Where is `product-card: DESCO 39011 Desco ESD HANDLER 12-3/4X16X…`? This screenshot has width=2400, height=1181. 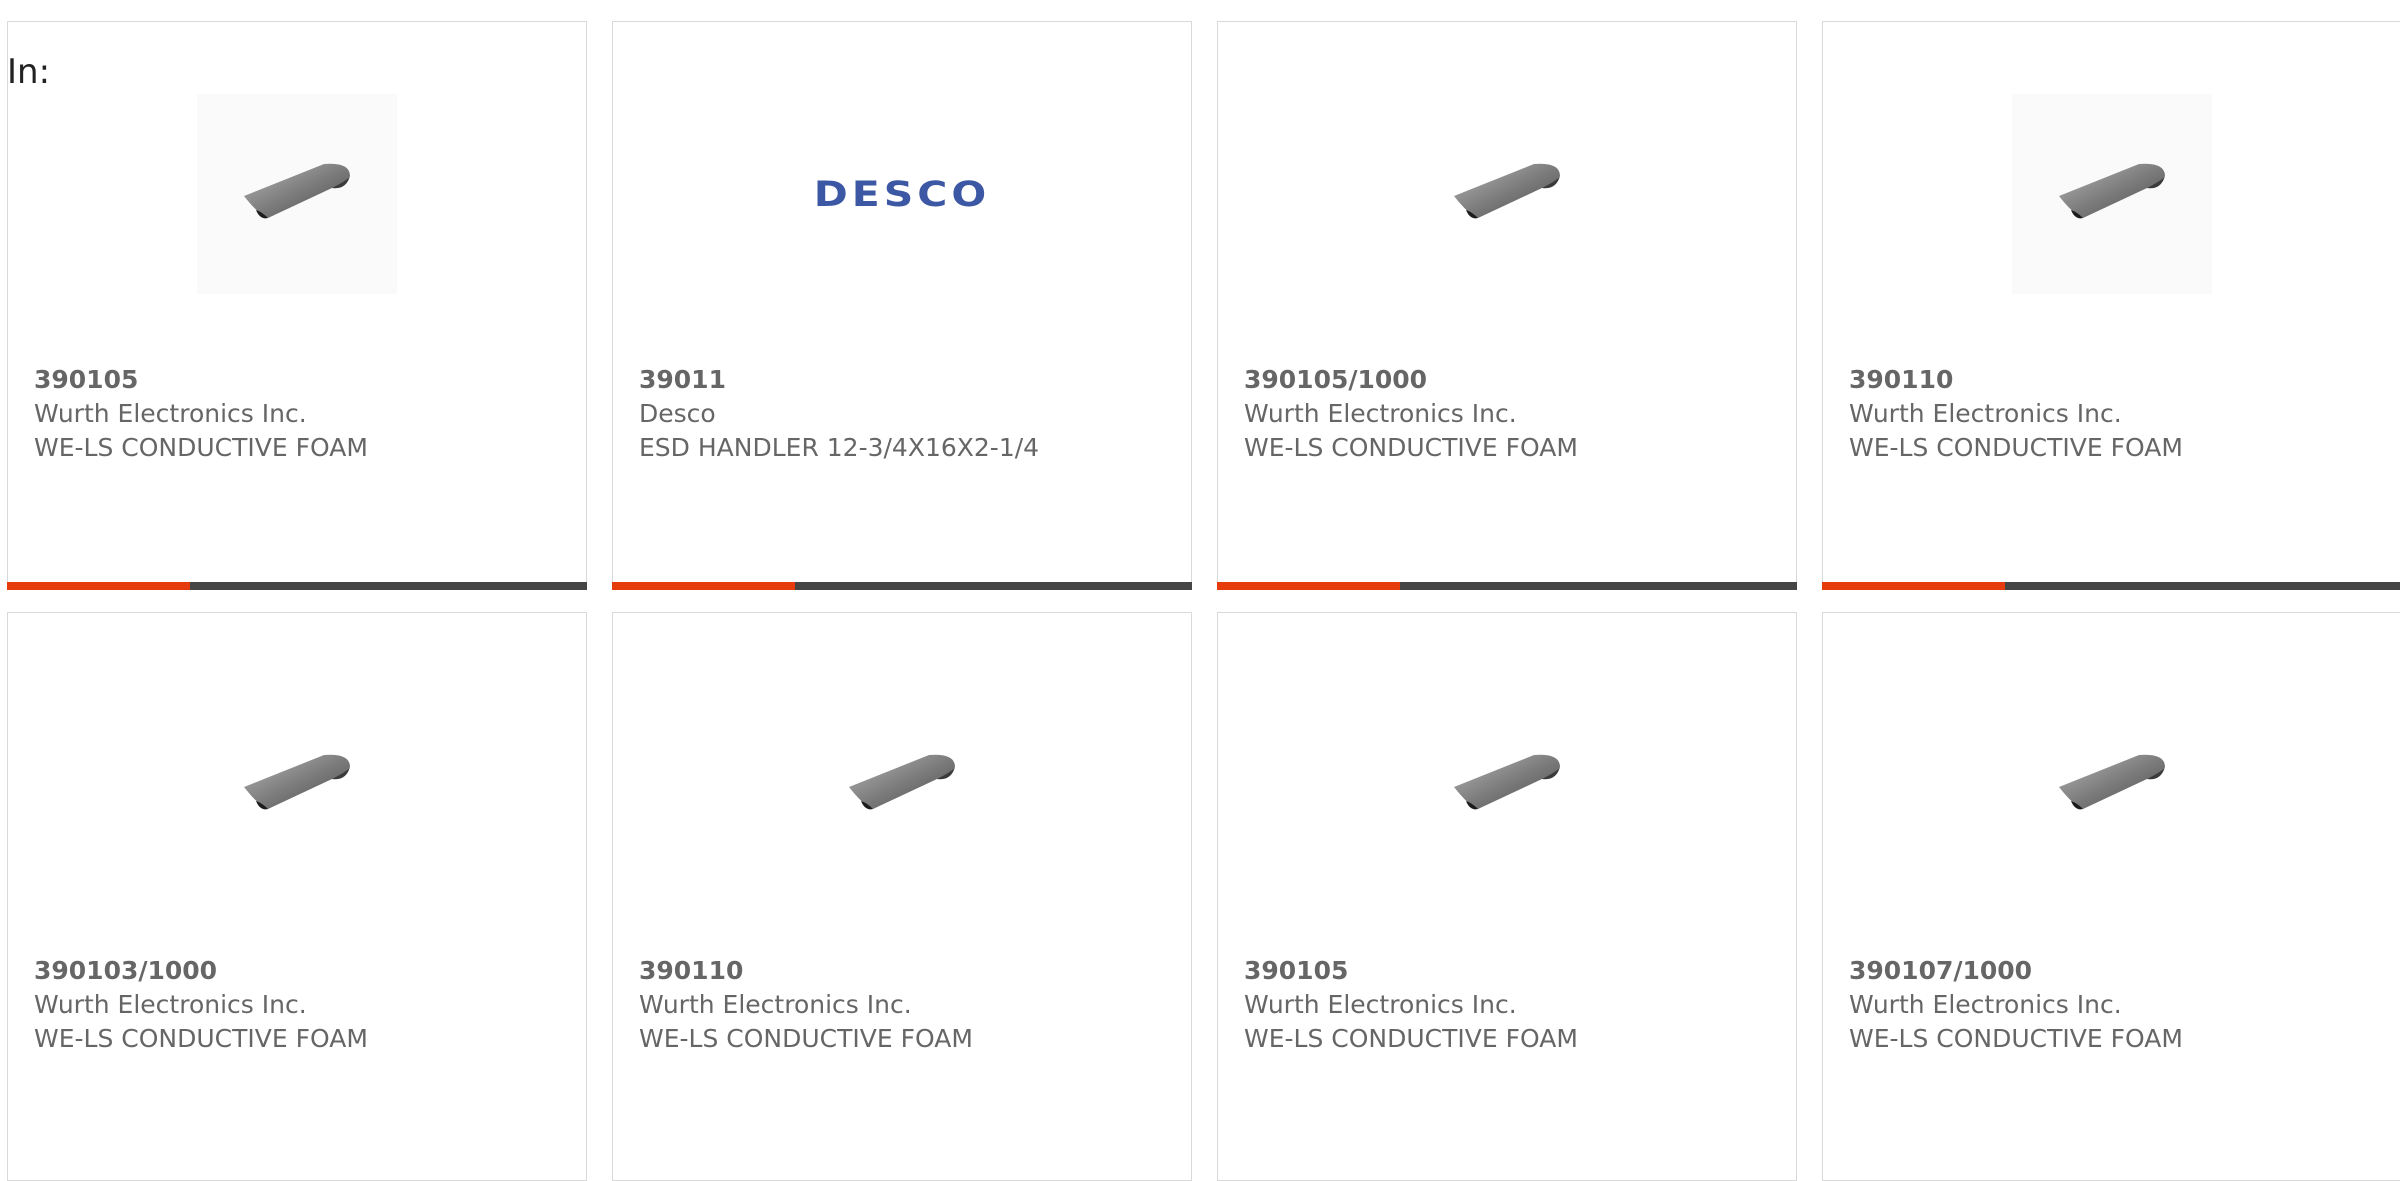
product-card: DESCO 39011 Desco ESD HANDLER 12-3/4X16X… is located at coordinates (902, 305).